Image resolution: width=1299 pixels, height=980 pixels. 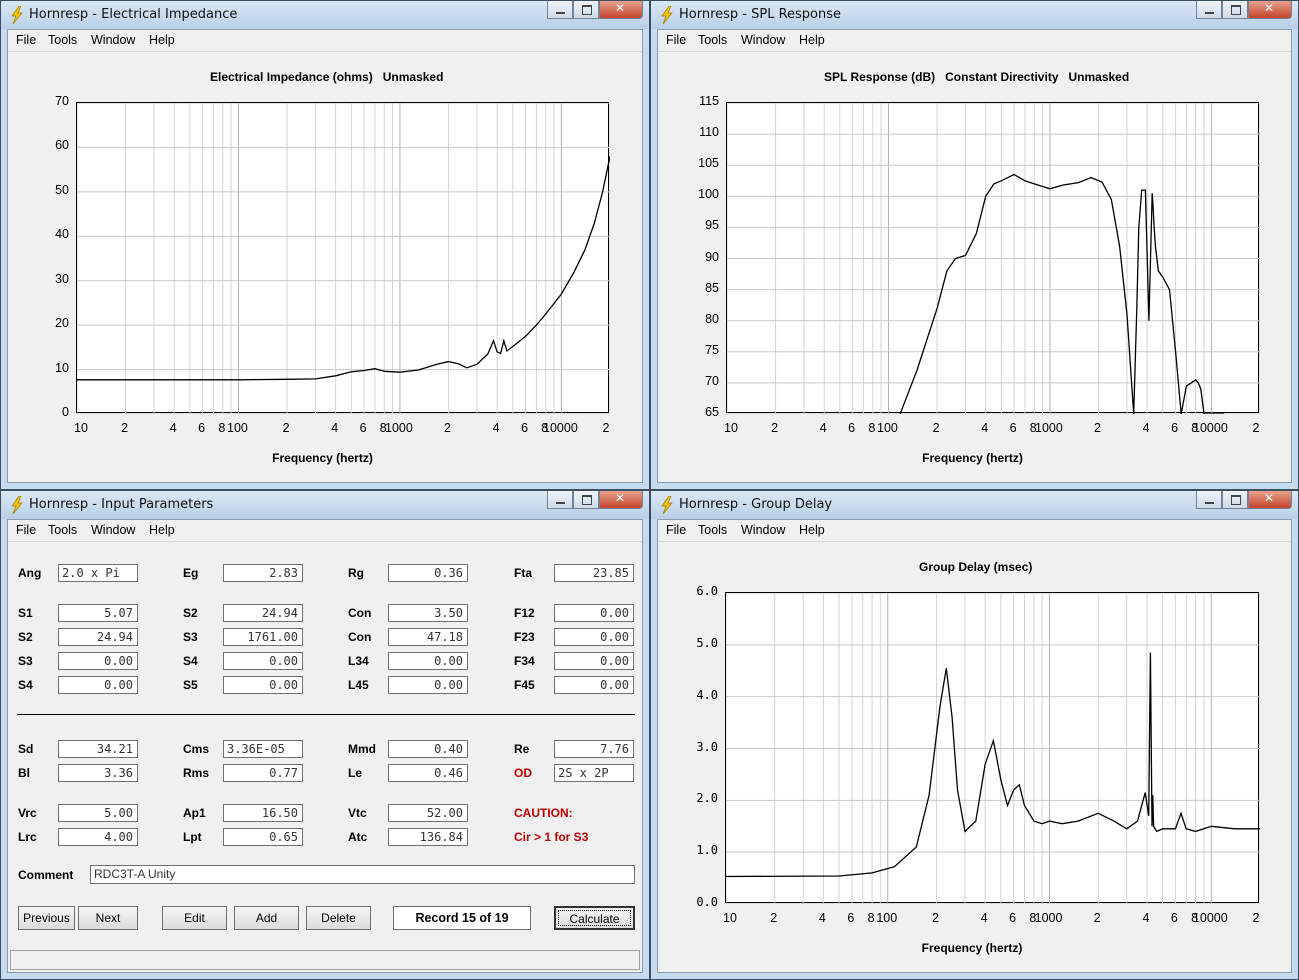 I want to click on param-field-od: 2S x 2P, so click(x=594, y=773).